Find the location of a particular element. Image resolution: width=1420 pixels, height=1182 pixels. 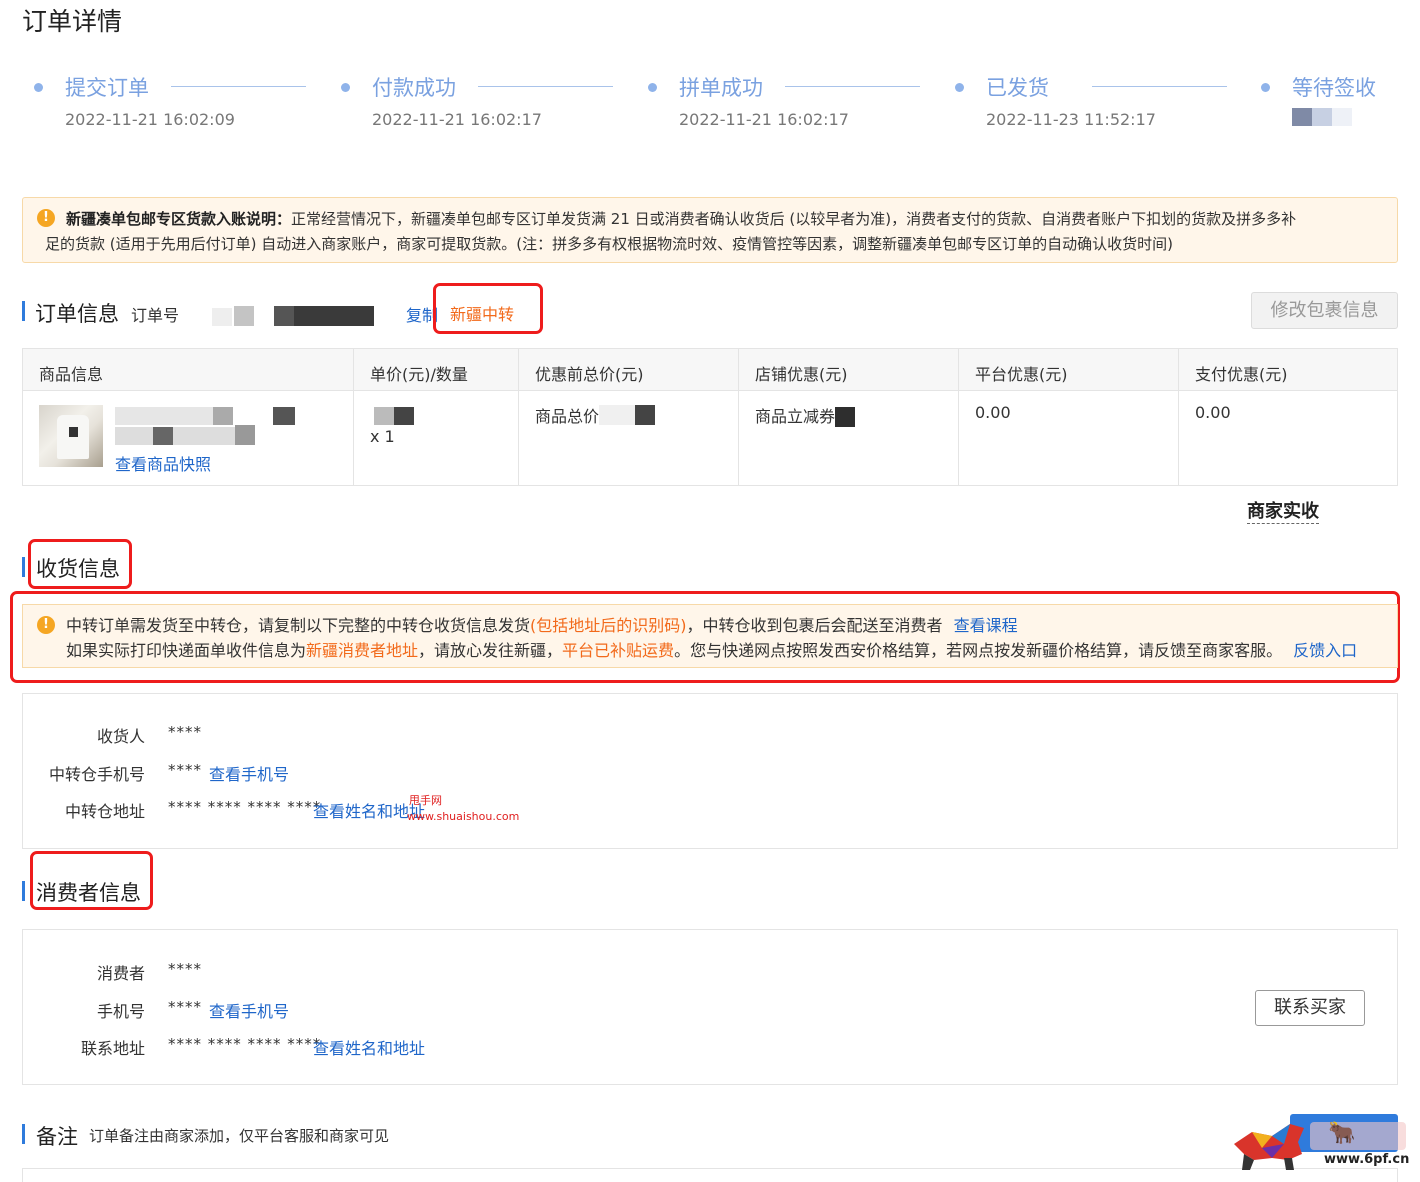

view-consumer-address-link: 查看姓名和地址 is located at coordinates (369, 1047).